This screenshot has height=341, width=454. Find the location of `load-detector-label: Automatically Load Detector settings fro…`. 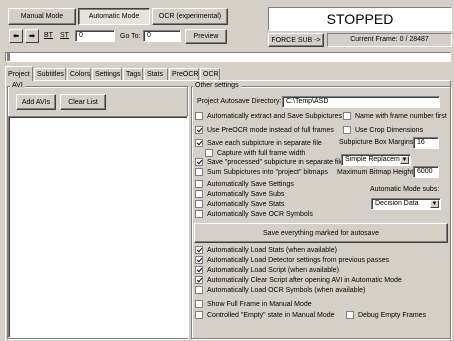

load-detector-label: Automatically Load Detector settings fro… is located at coordinates (298, 260).